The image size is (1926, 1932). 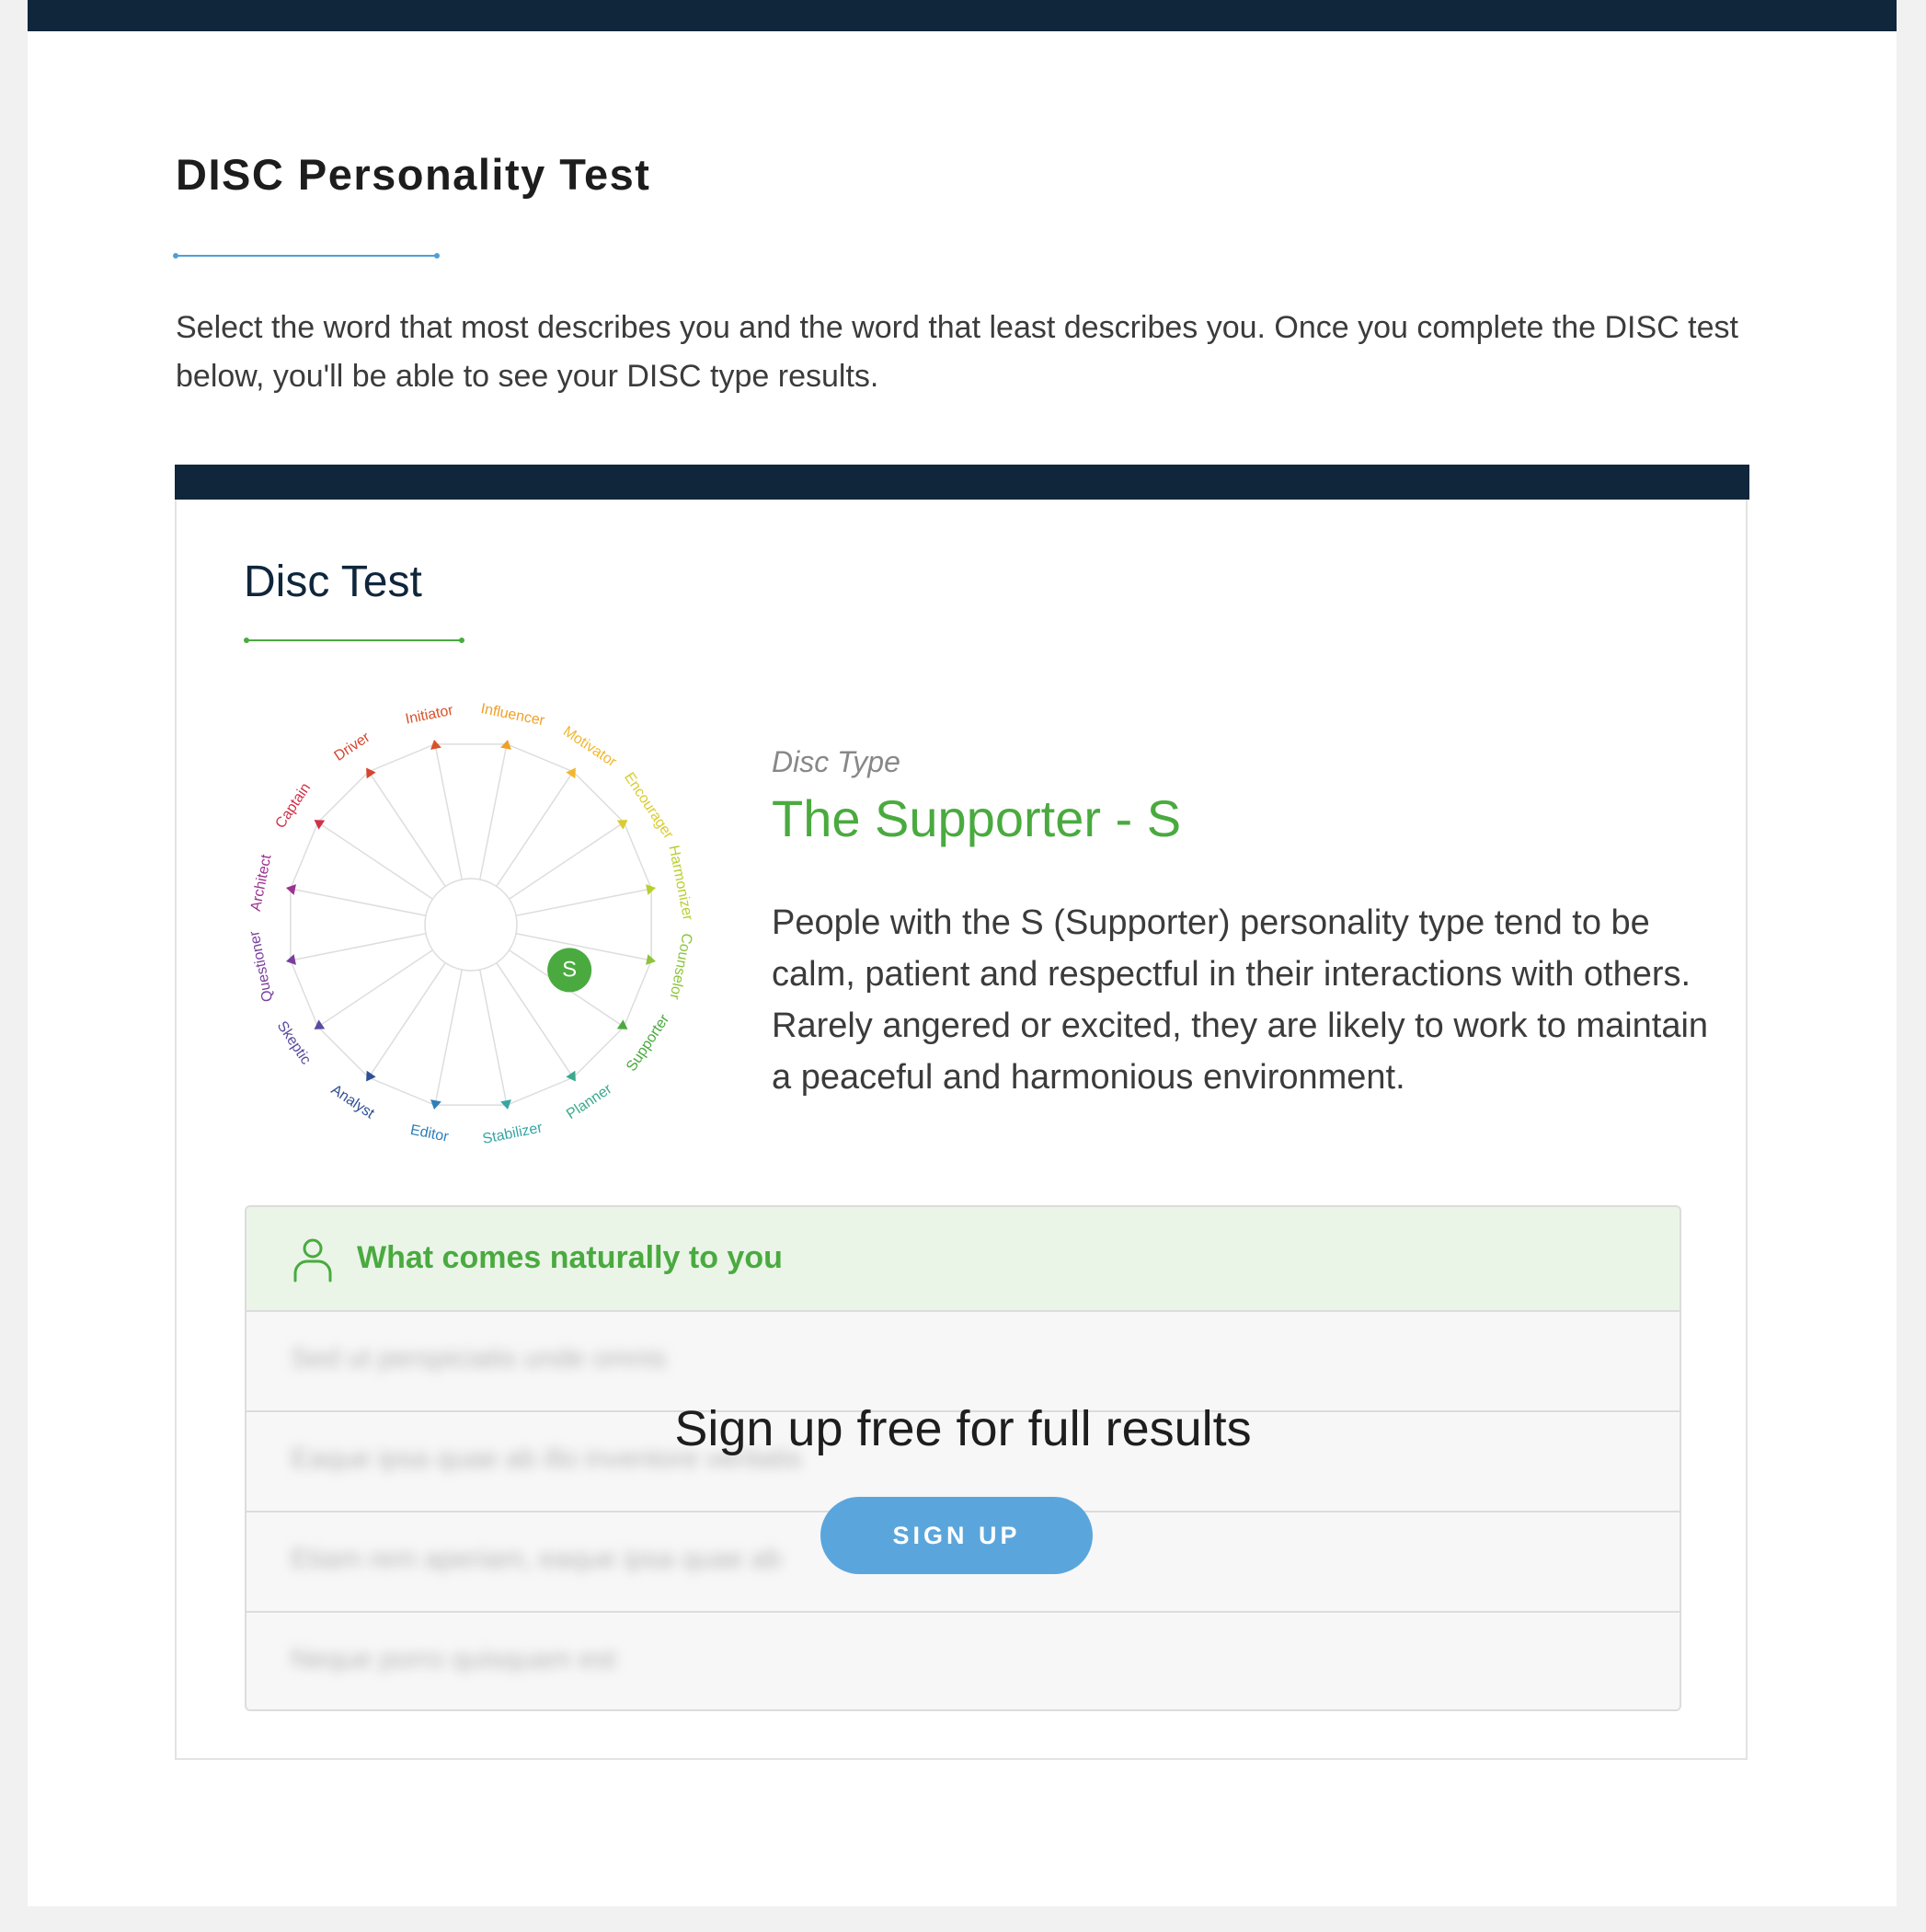 I want to click on wheel-center, so click(x=471, y=925).